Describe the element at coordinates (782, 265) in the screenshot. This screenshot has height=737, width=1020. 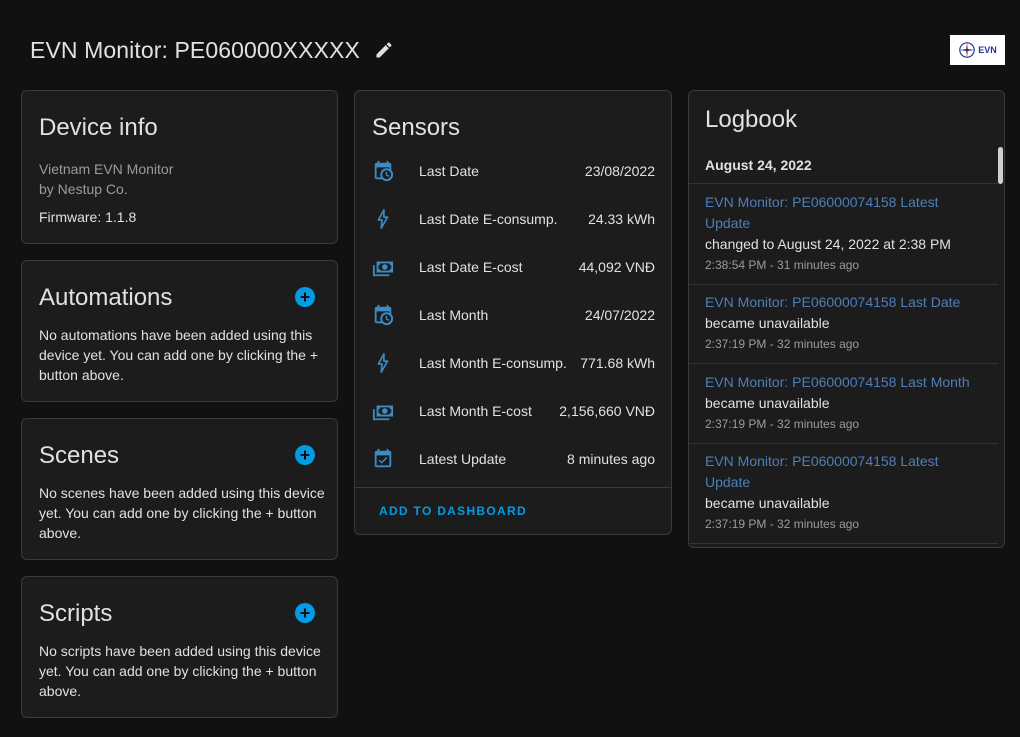
I see `log-timestamp: 2:38:54 PM - 31 minutes ago` at that location.